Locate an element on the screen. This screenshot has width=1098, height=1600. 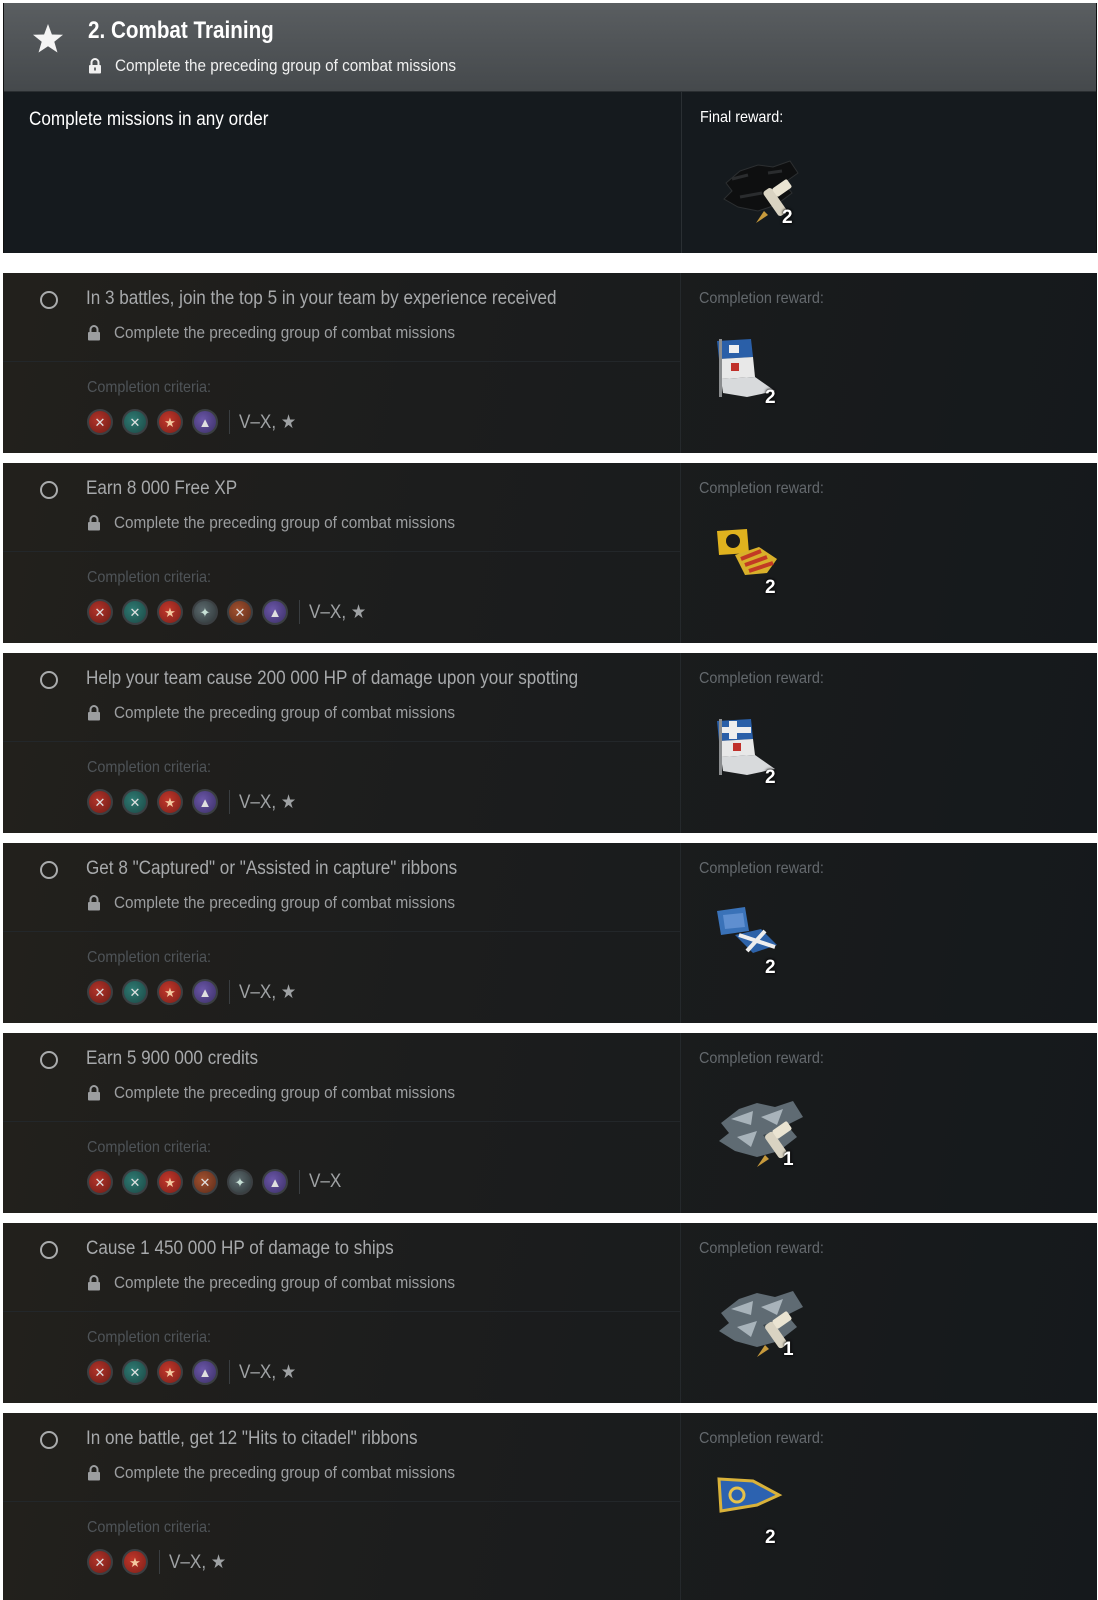
final-reward-count: 2 is located at coordinates (787, 217).